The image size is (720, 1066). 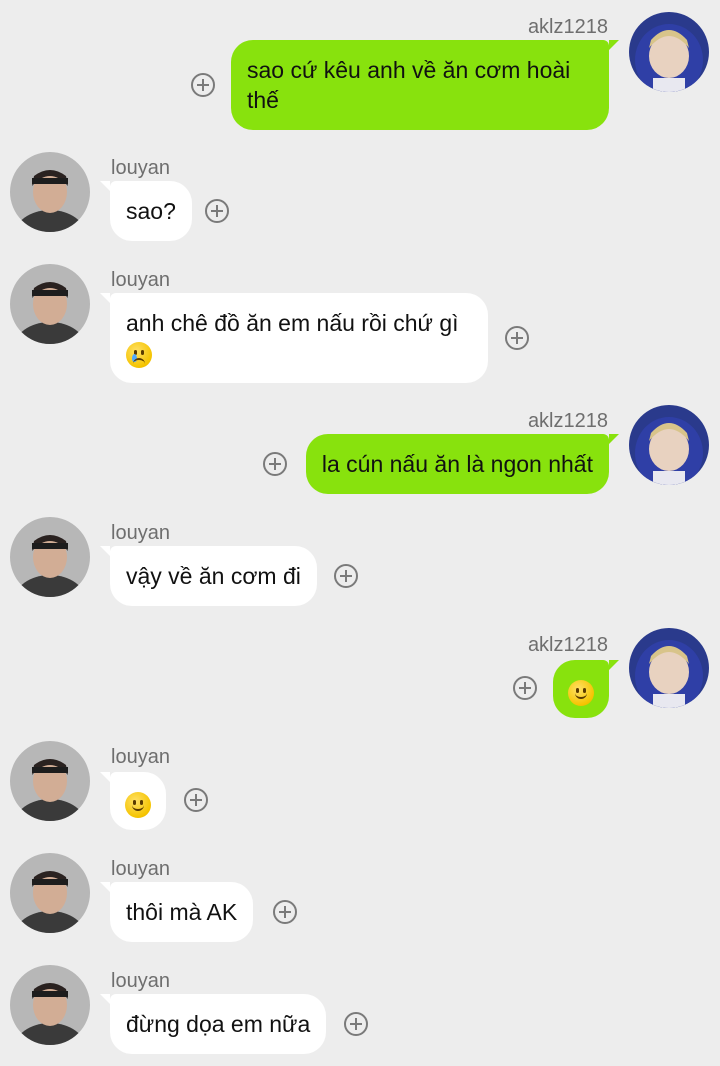 I want to click on message-bubble: la cún nấu ăn là ngon nhất, so click(x=457, y=464).